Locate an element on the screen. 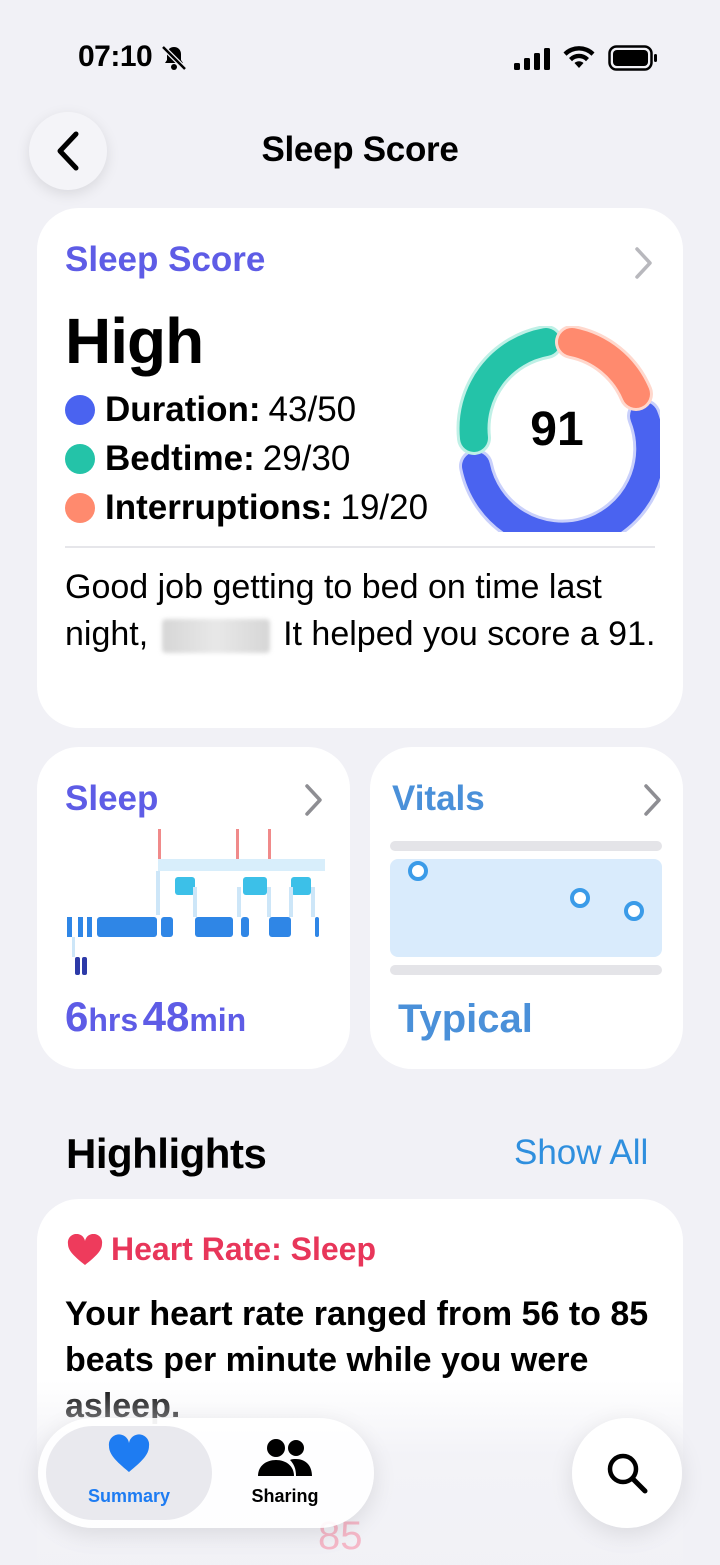  tab-label: Summary is located at coordinates (129, 1496).